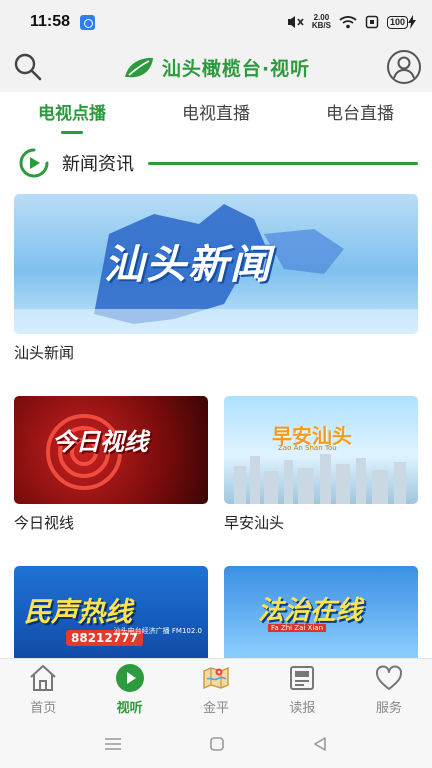 The width and height of the screenshot is (432, 768). Describe the element at coordinates (236, 69) in the screenshot. I see `app-title-text: 汕头橄榄台·视听` at that location.